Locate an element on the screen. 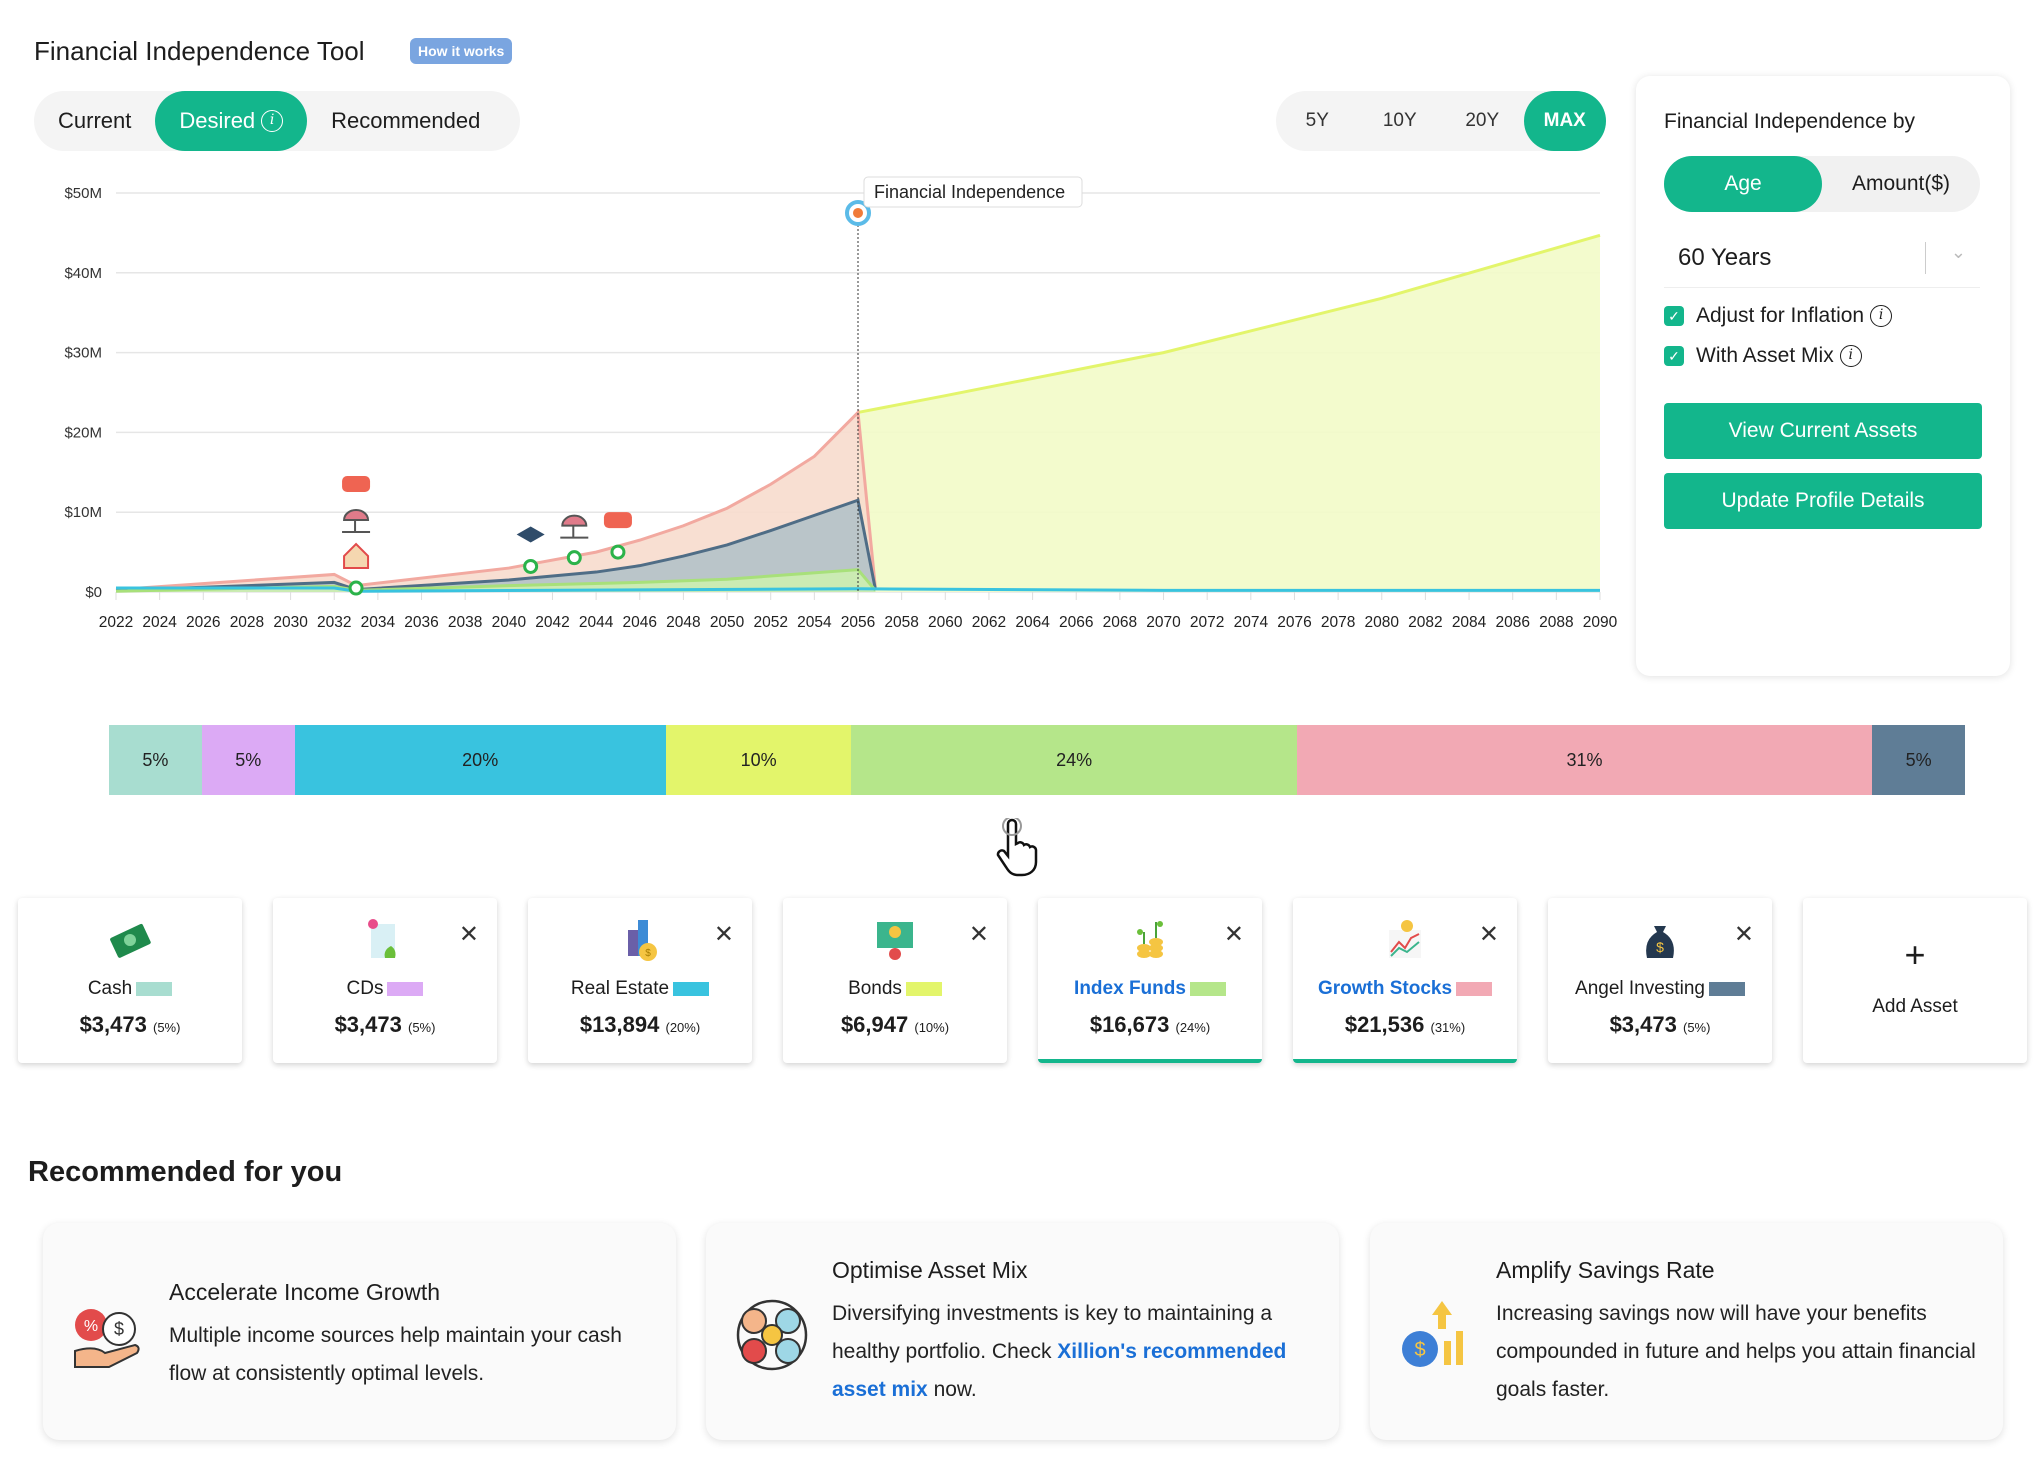  add-asset-button: + Add Asset is located at coordinates (1915, 980).